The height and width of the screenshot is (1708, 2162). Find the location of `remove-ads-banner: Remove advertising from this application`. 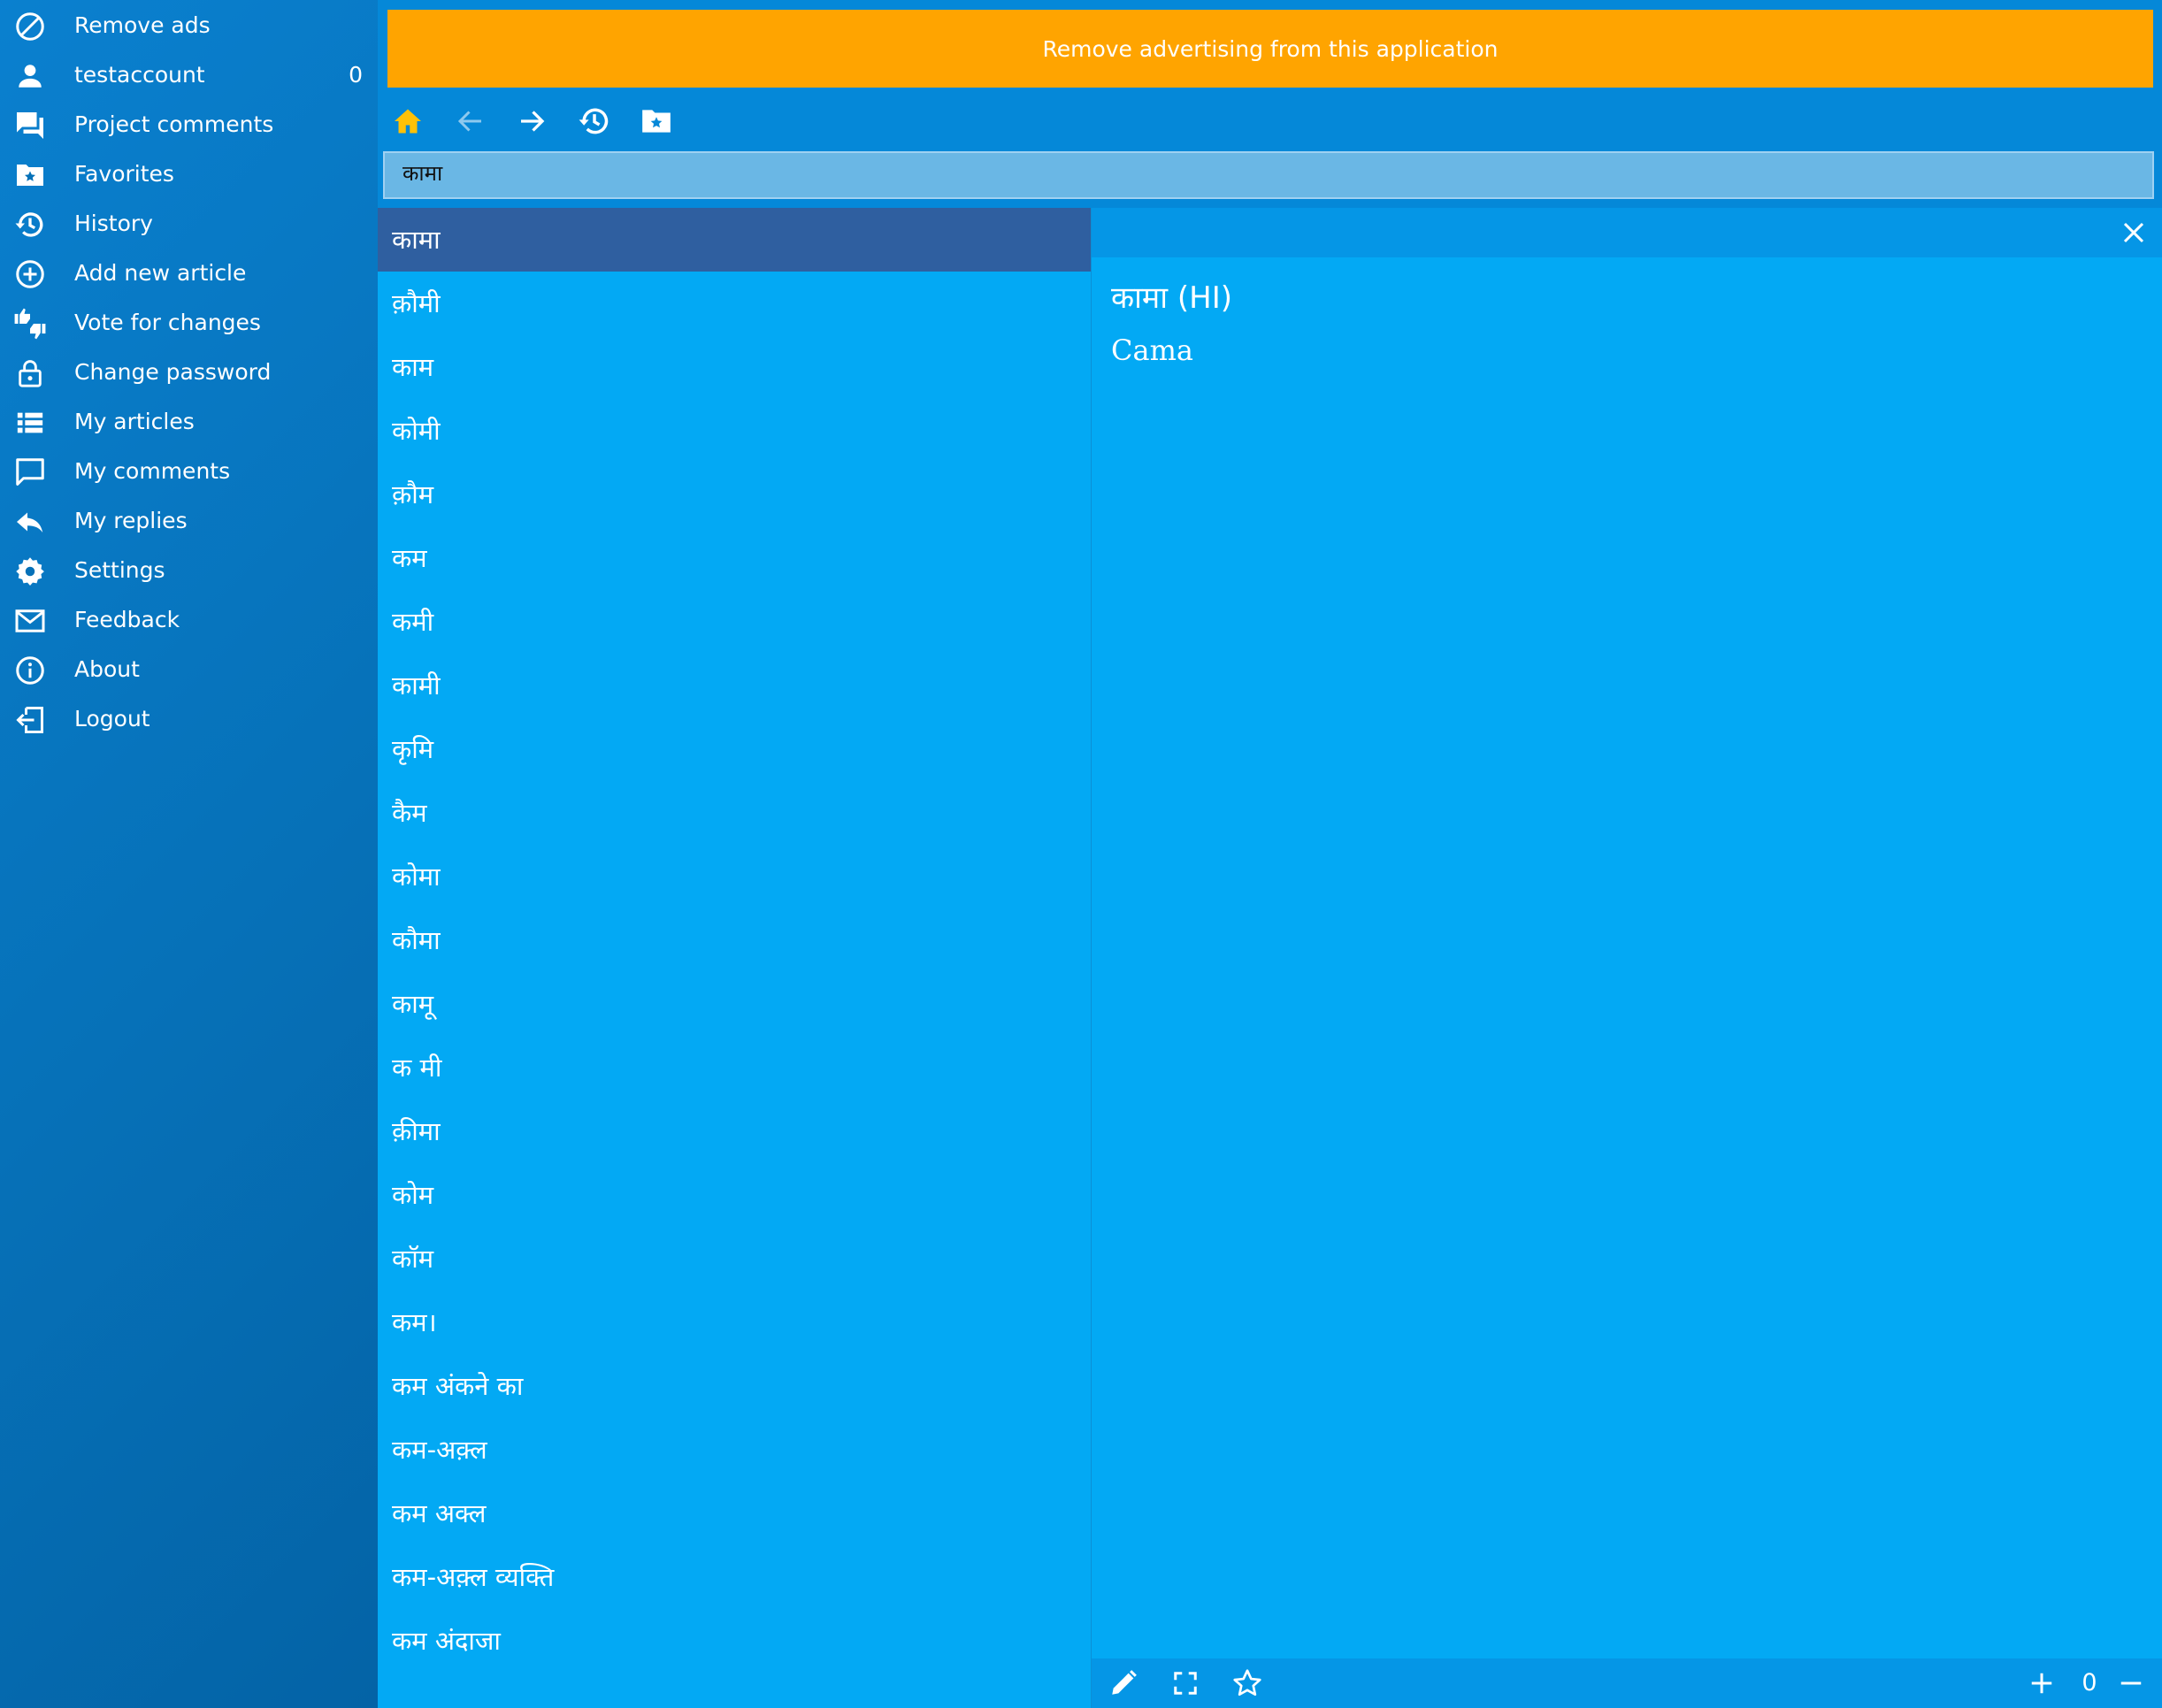

remove-ads-banner: Remove advertising from this application is located at coordinates (1270, 49).